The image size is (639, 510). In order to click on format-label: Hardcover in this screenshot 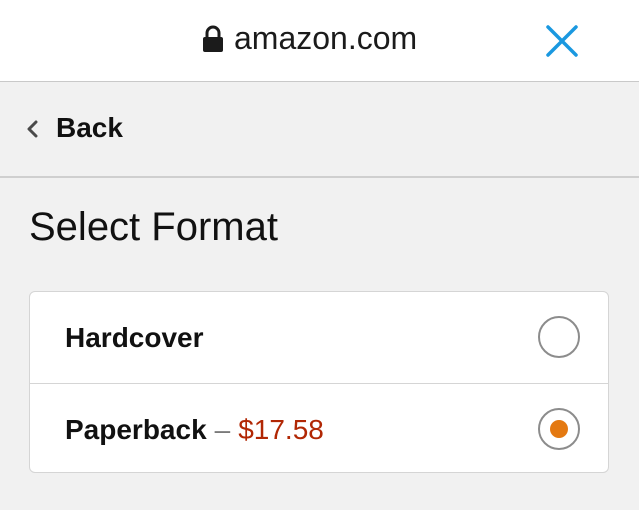, I will do `click(134, 337)`.